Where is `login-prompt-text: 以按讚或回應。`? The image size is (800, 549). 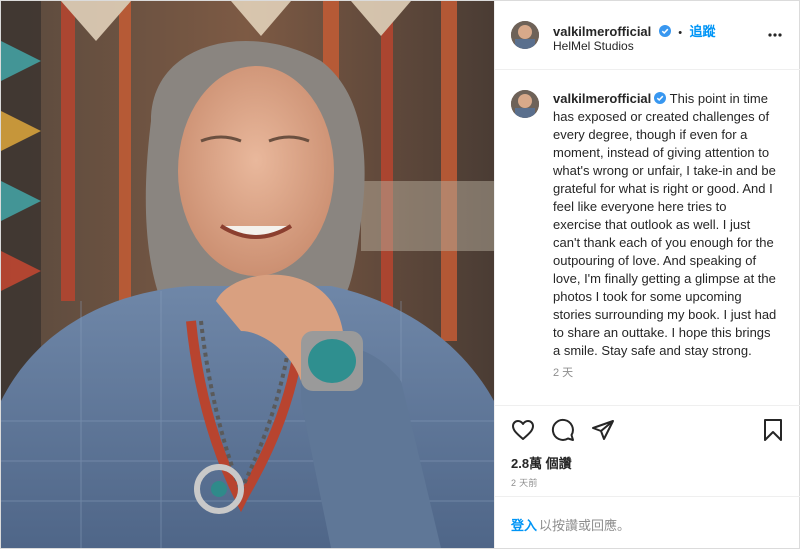
login-prompt-text: 以按讚或回應。 is located at coordinates (585, 525).